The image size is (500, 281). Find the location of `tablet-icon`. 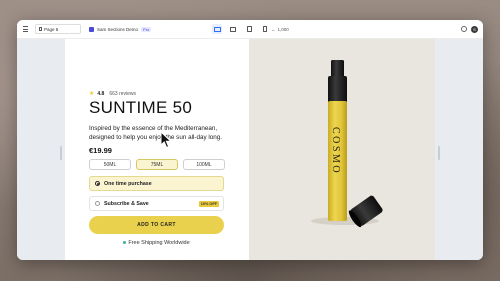

tablet-icon is located at coordinates (249, 29).